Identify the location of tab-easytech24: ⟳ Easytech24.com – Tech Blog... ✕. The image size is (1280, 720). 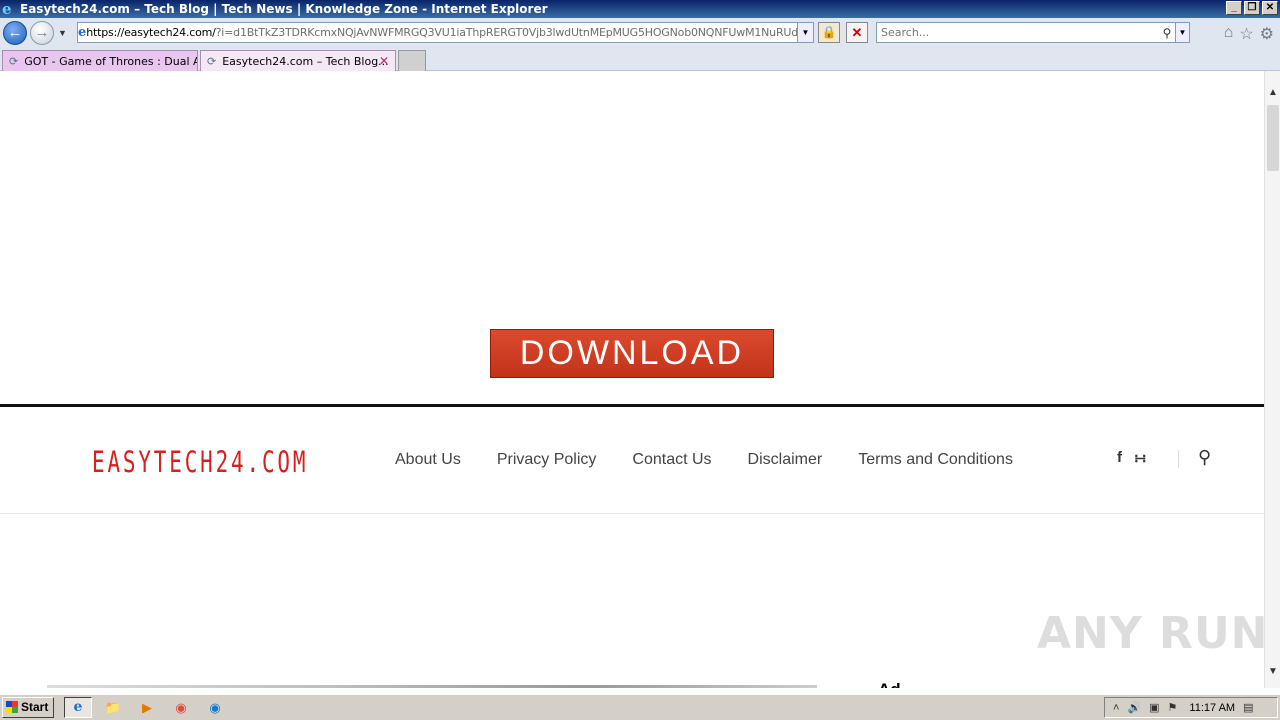
(298, 60).